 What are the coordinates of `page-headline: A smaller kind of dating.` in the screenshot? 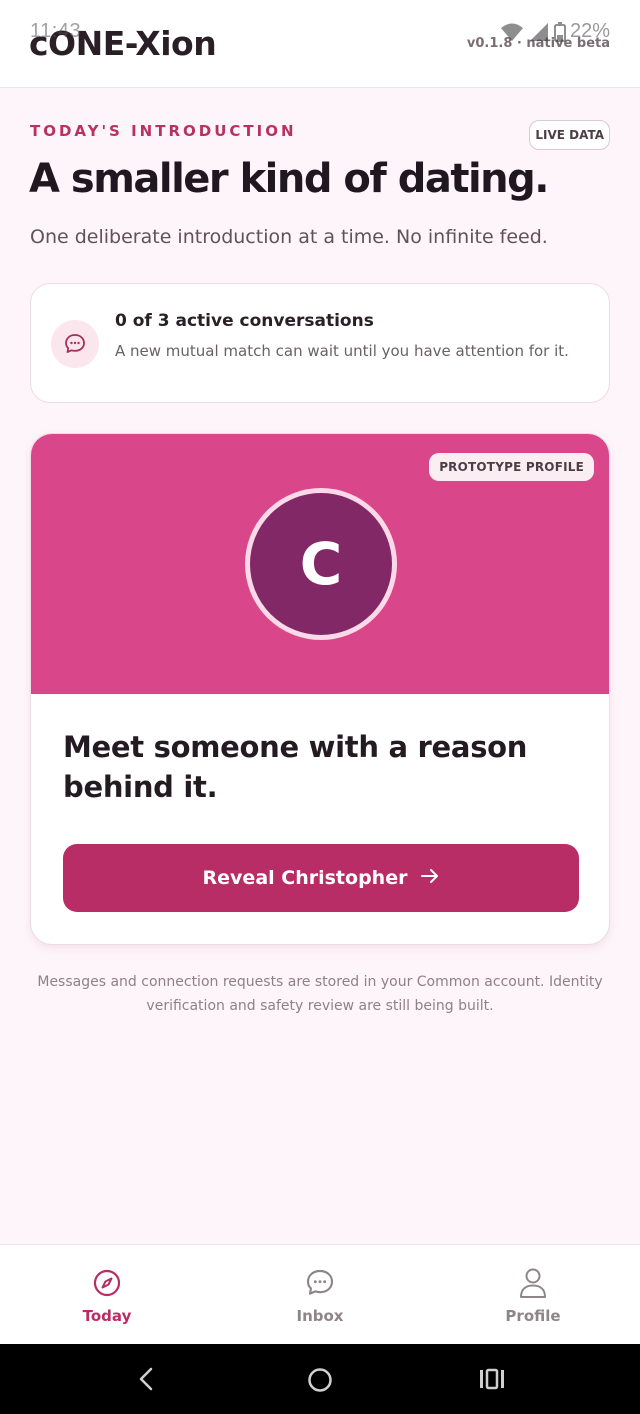 It's located at (289, 179).